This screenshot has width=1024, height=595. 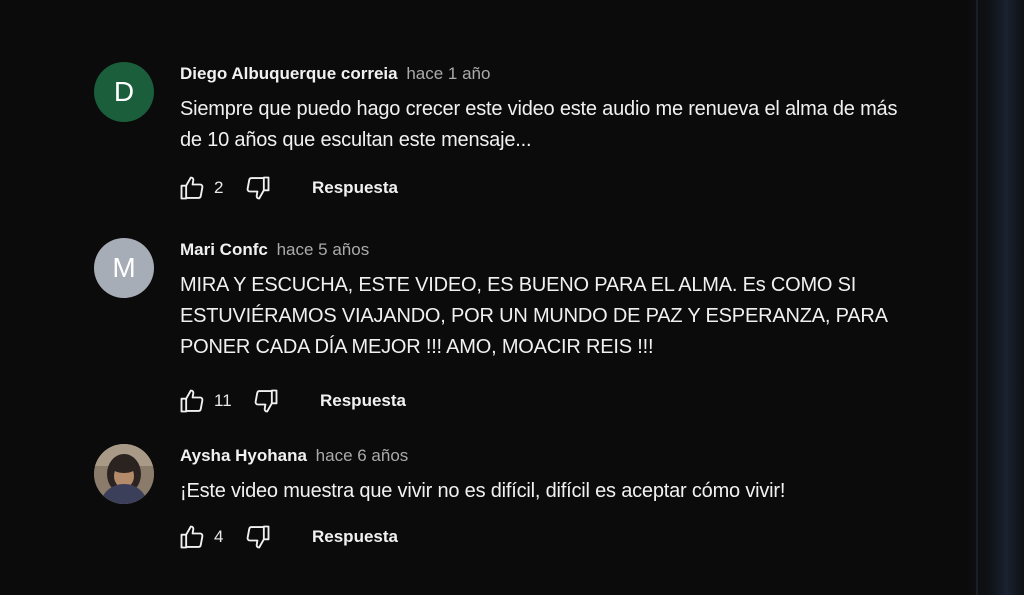 I want to click on avatar-photo, so click(x=124, y=474).